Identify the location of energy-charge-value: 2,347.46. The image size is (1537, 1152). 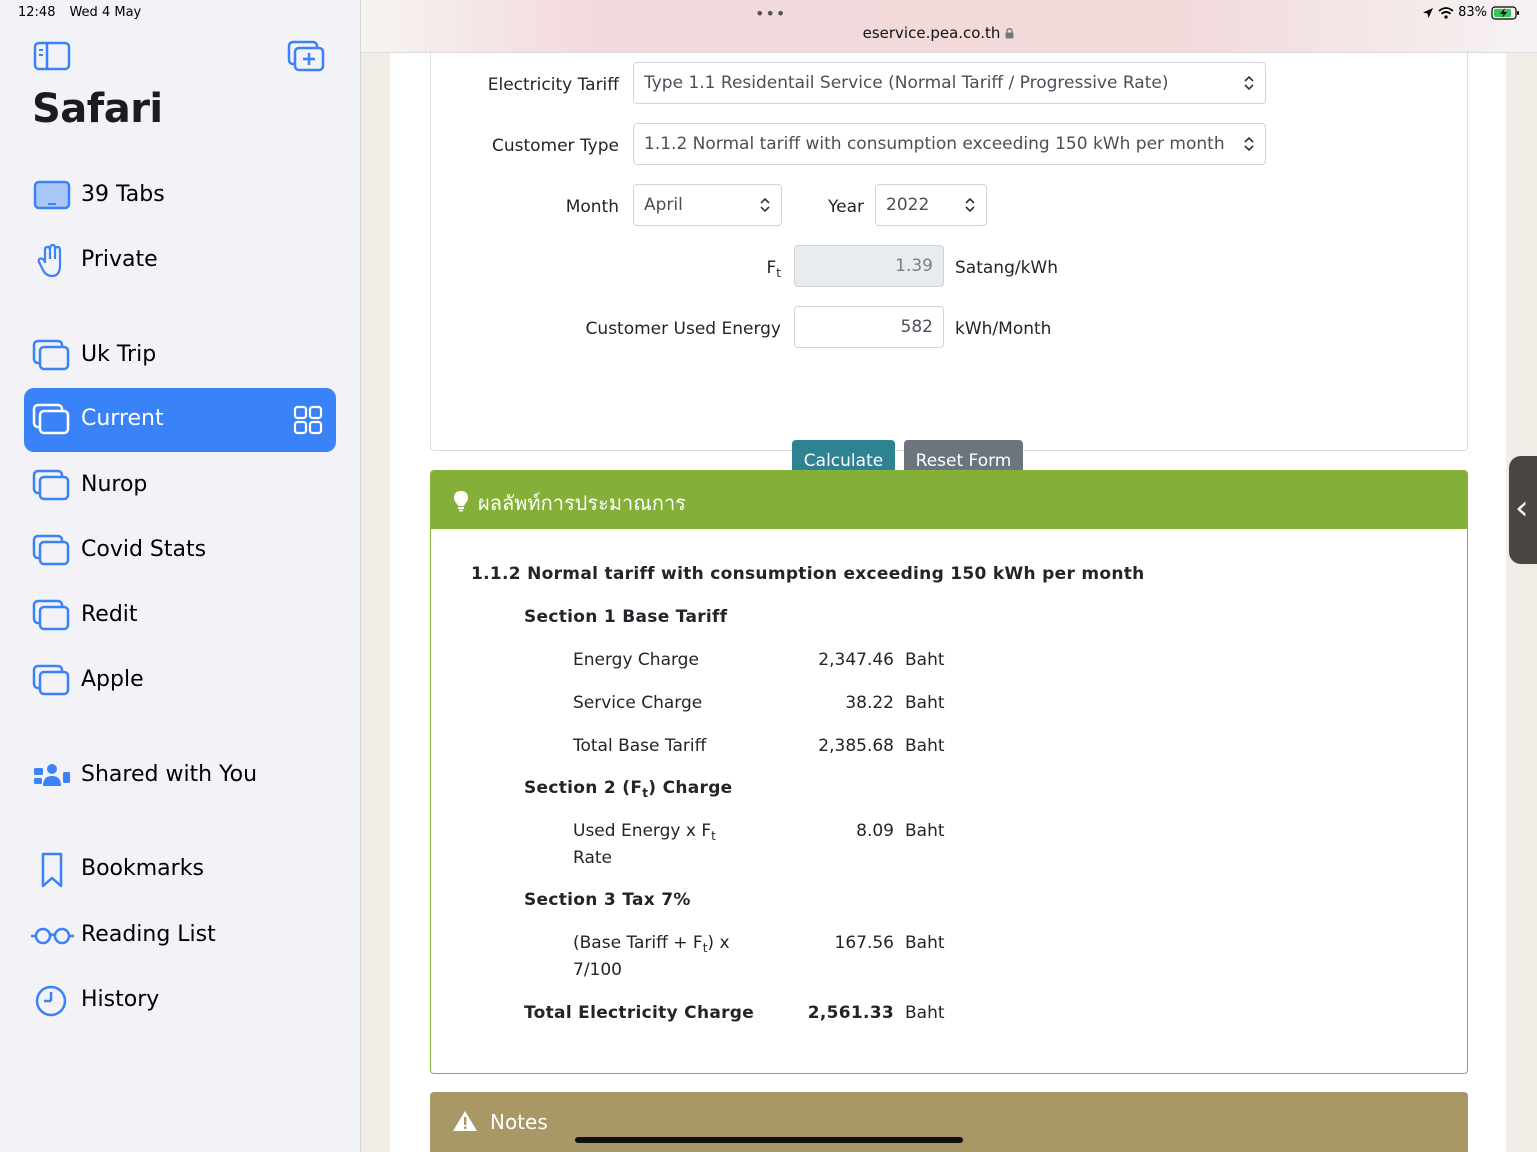
(856, 660).